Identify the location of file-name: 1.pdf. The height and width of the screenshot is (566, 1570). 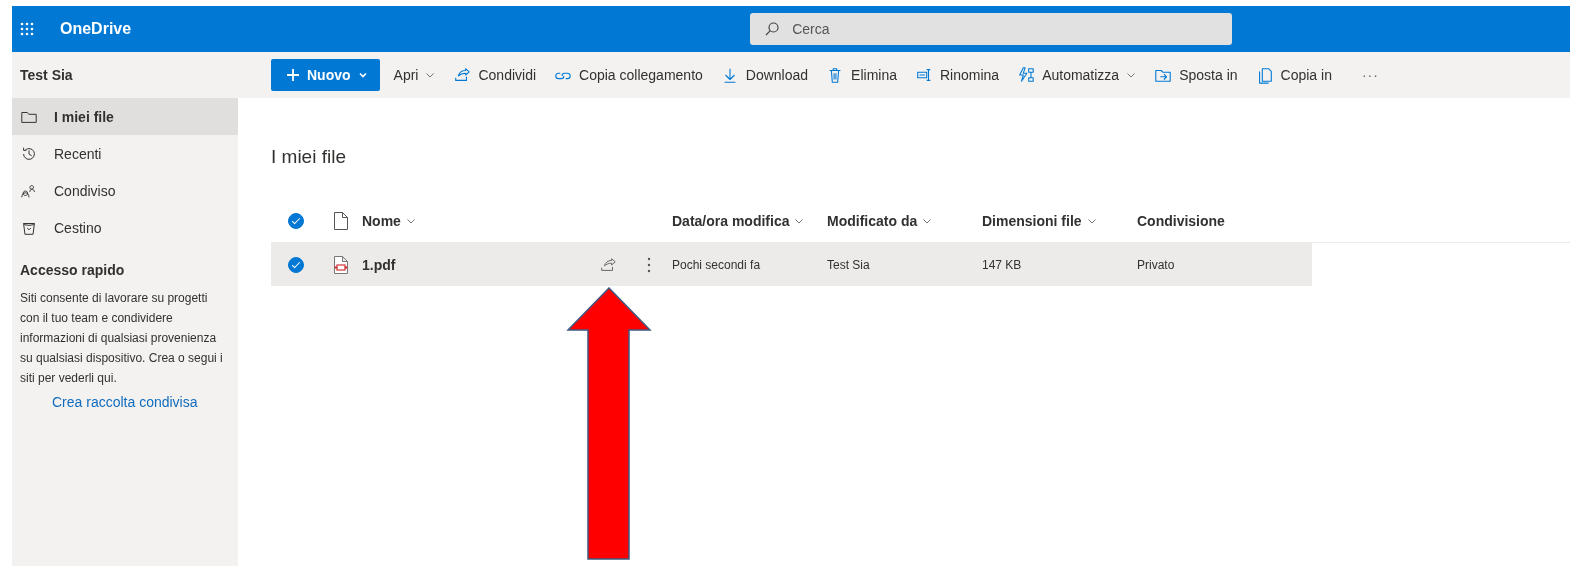
(379, 264).